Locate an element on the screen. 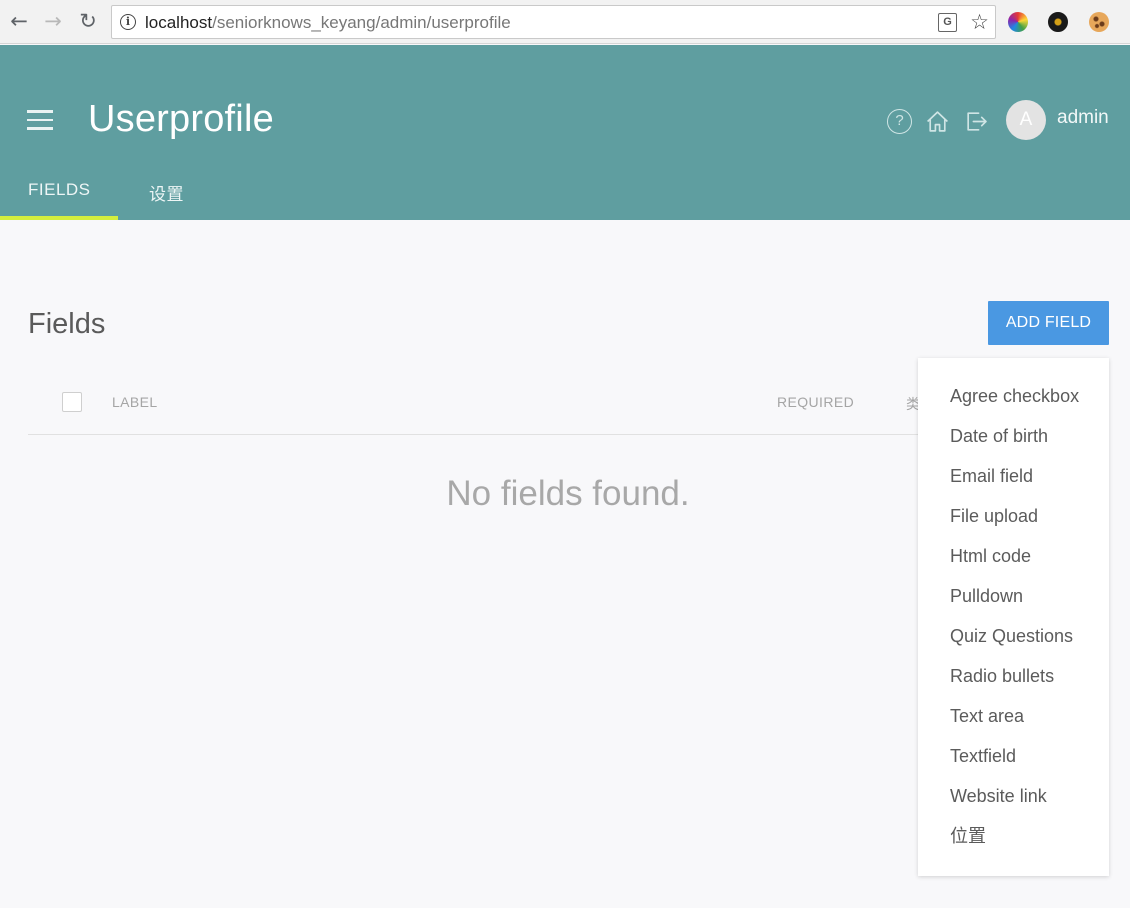  column-header-required: REQUIRED is located at coordinates (815, 402).